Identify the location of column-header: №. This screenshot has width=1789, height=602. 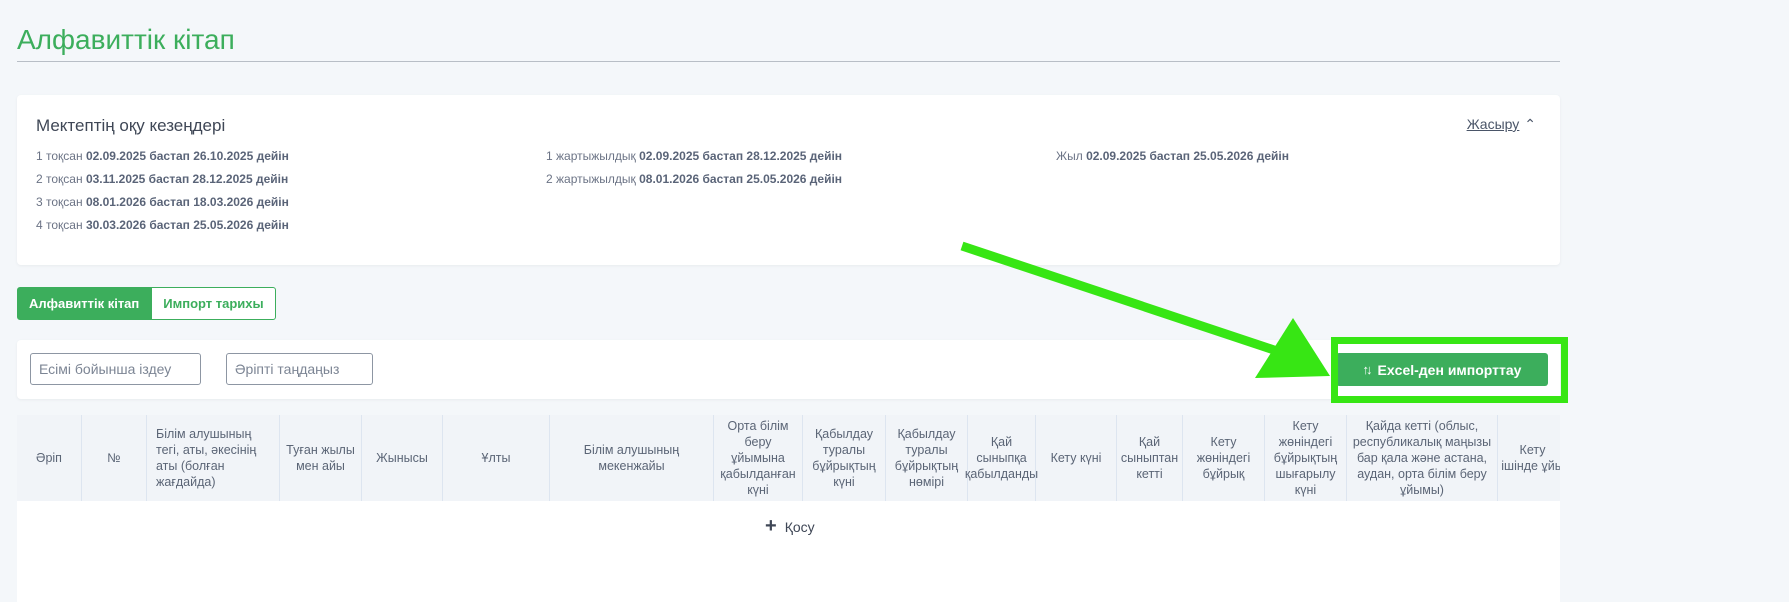
(114, 458).